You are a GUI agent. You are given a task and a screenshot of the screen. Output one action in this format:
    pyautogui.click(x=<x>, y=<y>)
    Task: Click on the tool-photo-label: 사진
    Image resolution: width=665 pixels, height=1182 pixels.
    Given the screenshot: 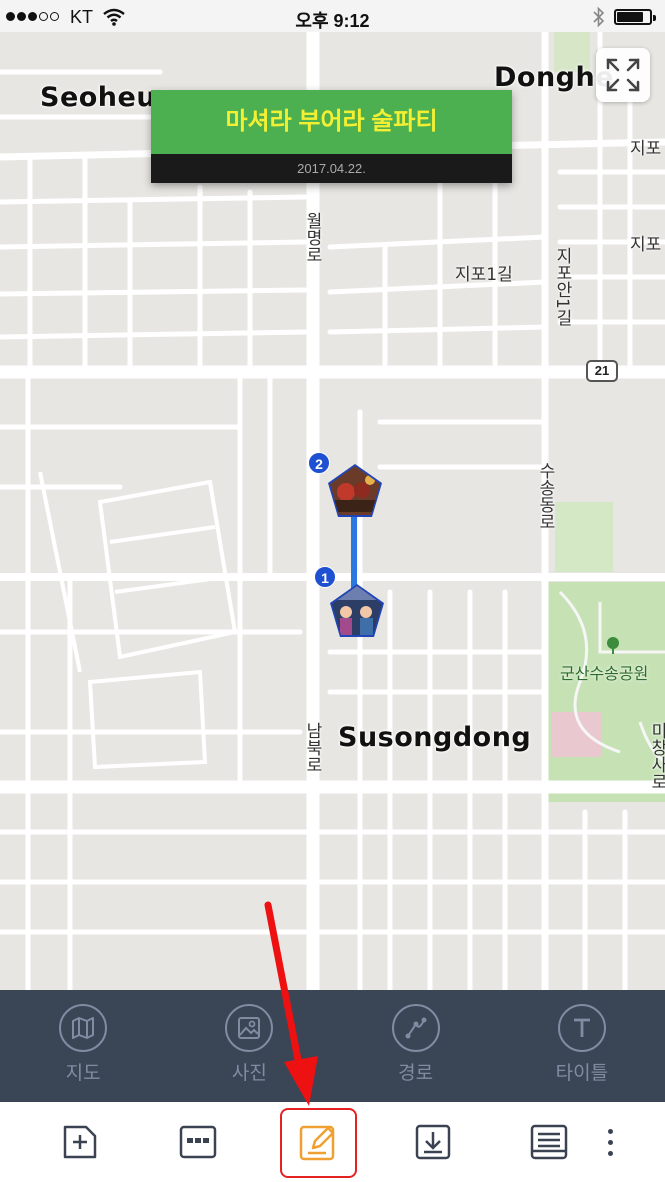 What is the action you would take?
    pyautogui.click(x=249, y=1073)
    